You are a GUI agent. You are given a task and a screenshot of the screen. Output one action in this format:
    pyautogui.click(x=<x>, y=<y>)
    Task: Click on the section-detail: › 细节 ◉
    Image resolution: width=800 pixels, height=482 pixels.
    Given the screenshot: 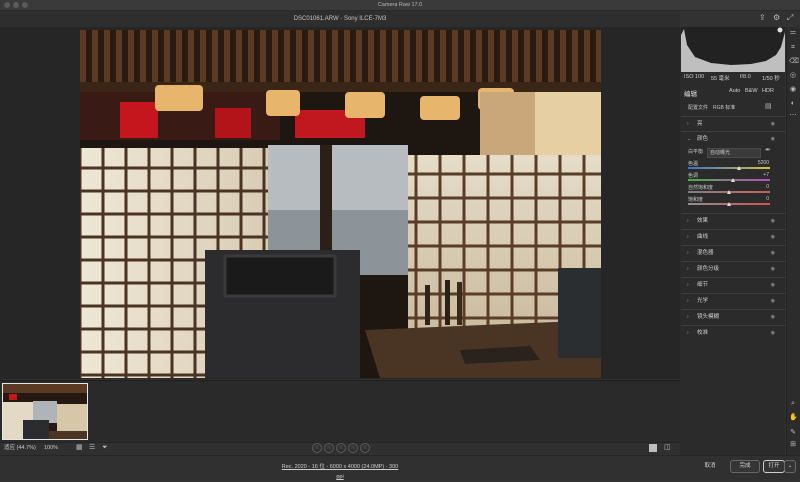 What is the action you would take?
    pyautogui.click(x=733, y=284)
    